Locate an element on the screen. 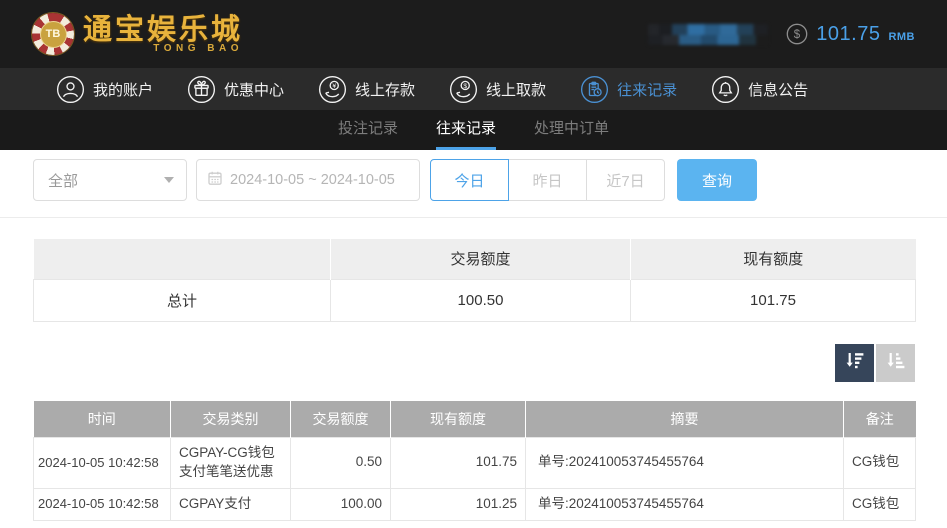 The image size is (947, 528). summary-total-row: 总计 100.50 101.75 is located at coordinates (474, 300).